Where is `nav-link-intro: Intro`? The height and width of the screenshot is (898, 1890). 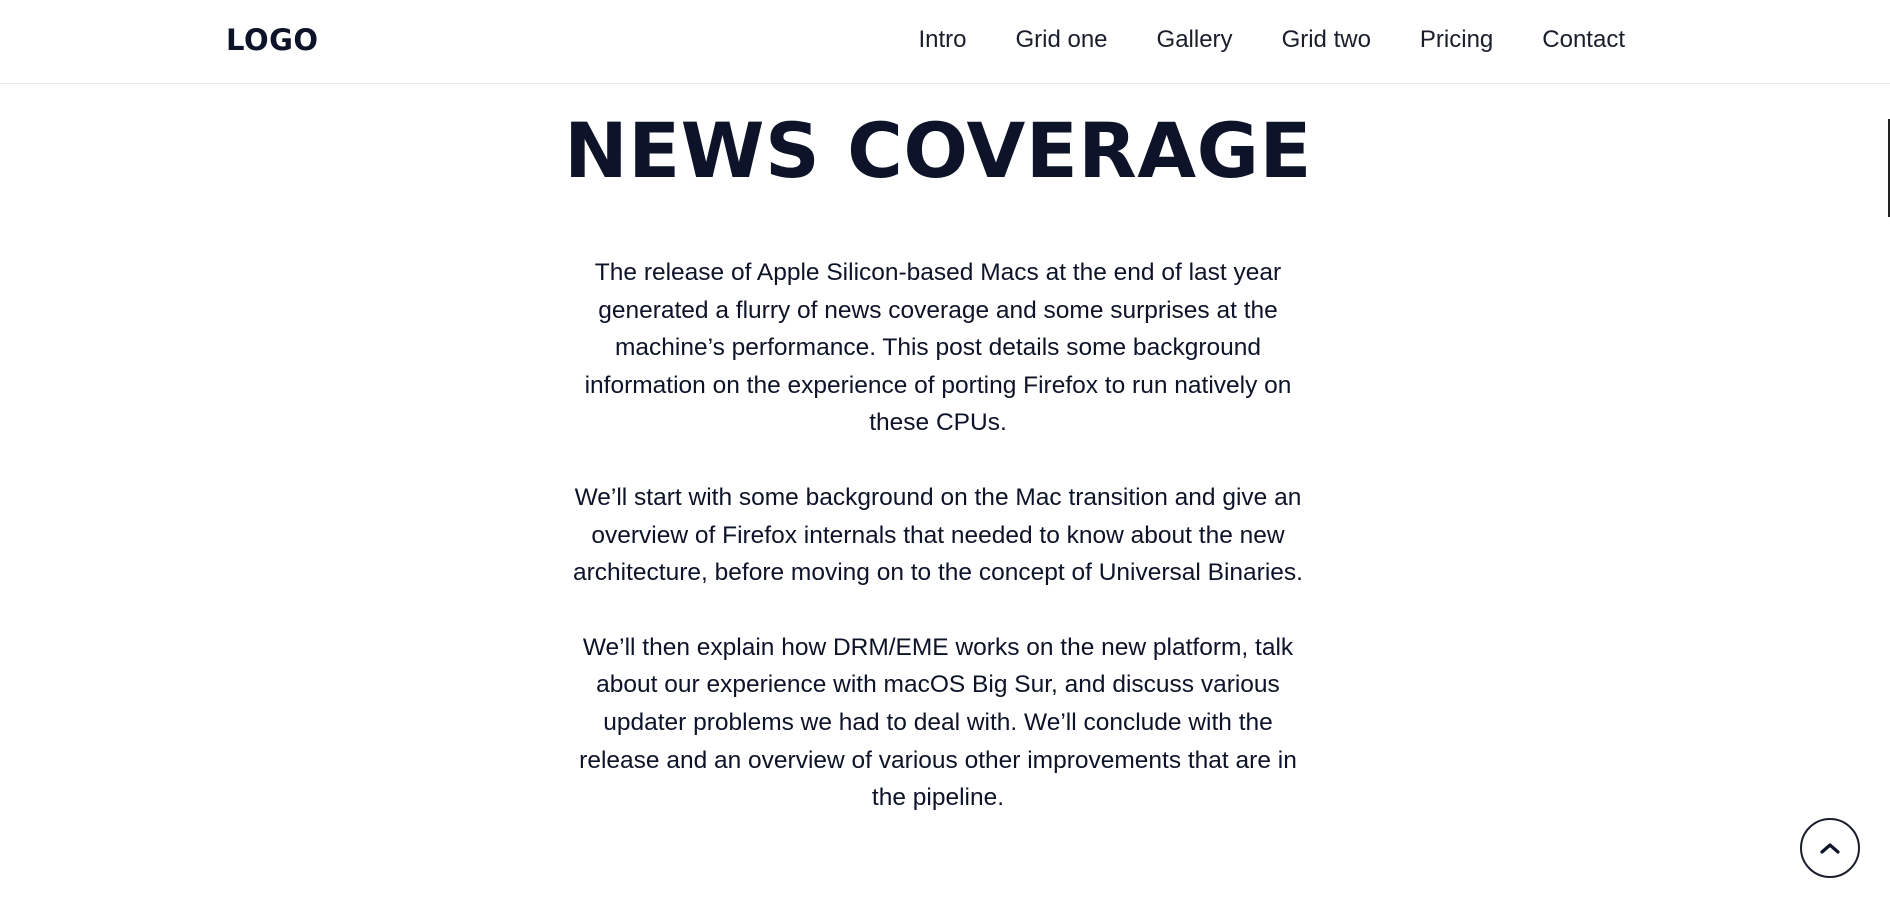 nav-link-intro: Intro is located at coordinates (942, 40).